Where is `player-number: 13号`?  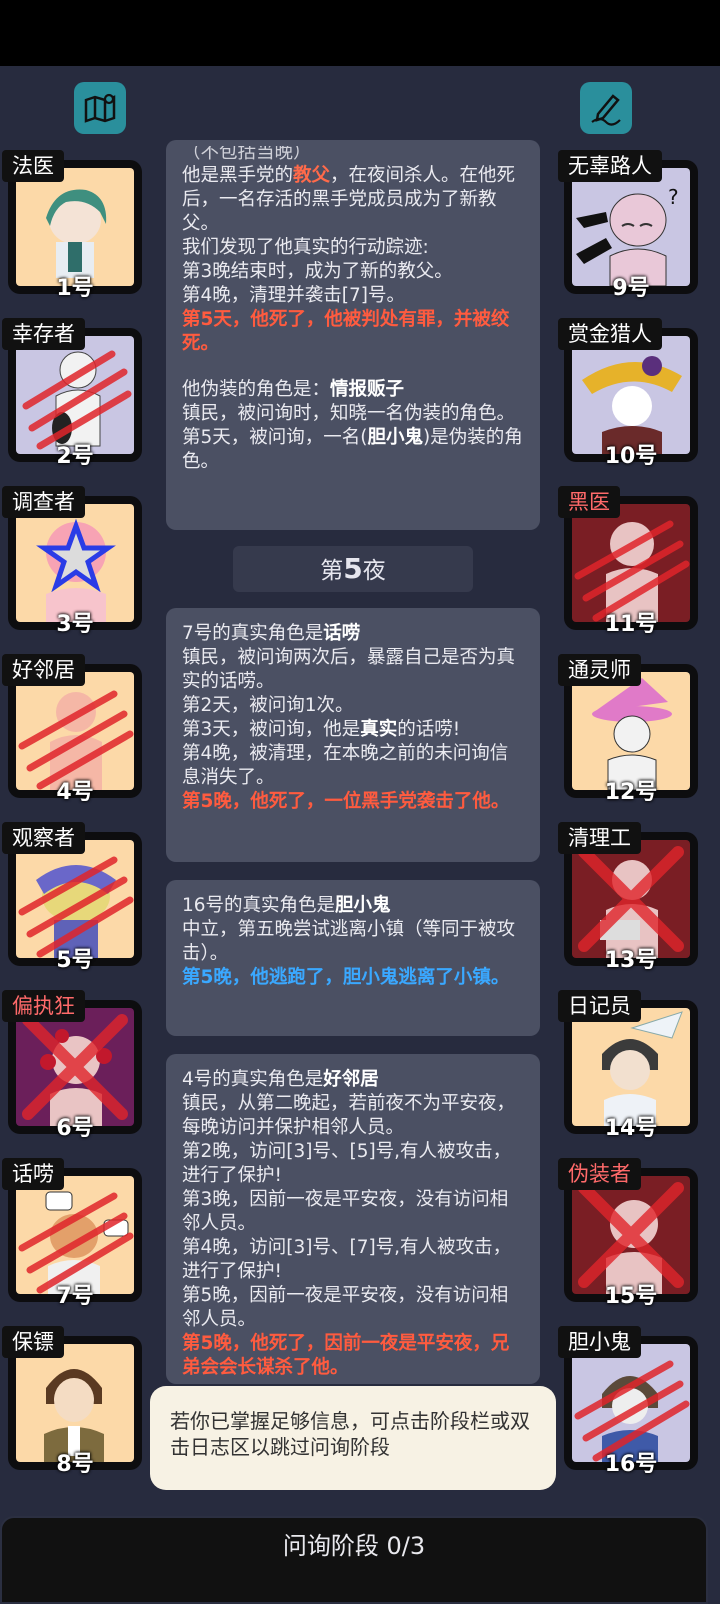
player-number: 13号 is located at coordinates (631, 960).